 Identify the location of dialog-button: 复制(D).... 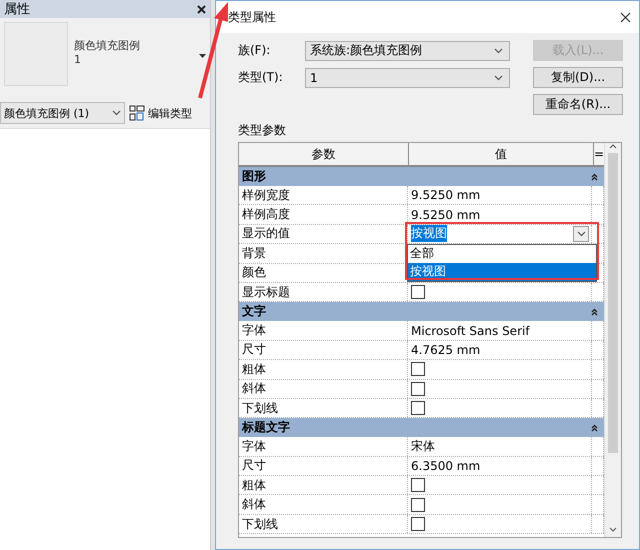
(578, 77).